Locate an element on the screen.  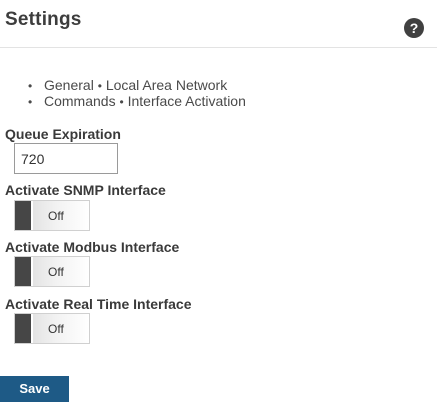
real-time-interface-toggle: Off is located at coordinates (52, 328).